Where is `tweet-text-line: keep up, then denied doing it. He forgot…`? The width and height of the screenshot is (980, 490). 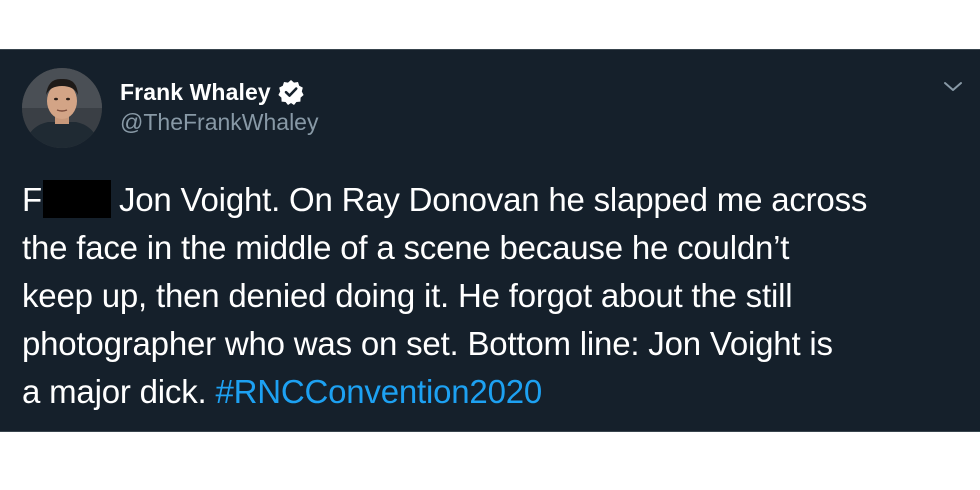 tweet-text-line: keep up, then denied doing it. He forgot… is located at coordinates (407, 295).